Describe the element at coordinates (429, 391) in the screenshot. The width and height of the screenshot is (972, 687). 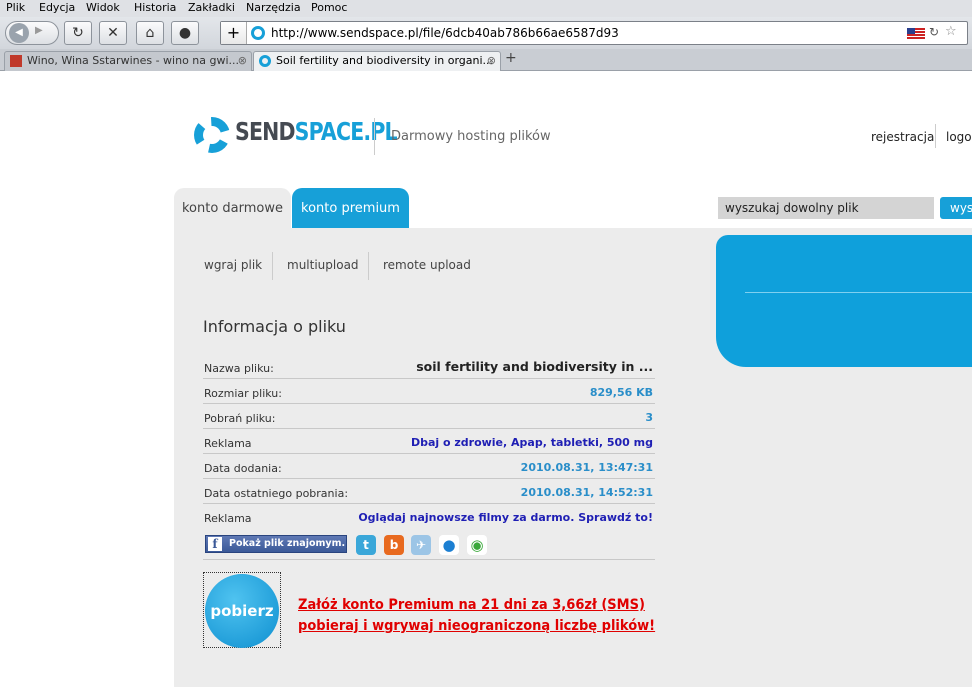
I see `table-row: Rozmiar pliku: 829,56 KB` at that location.